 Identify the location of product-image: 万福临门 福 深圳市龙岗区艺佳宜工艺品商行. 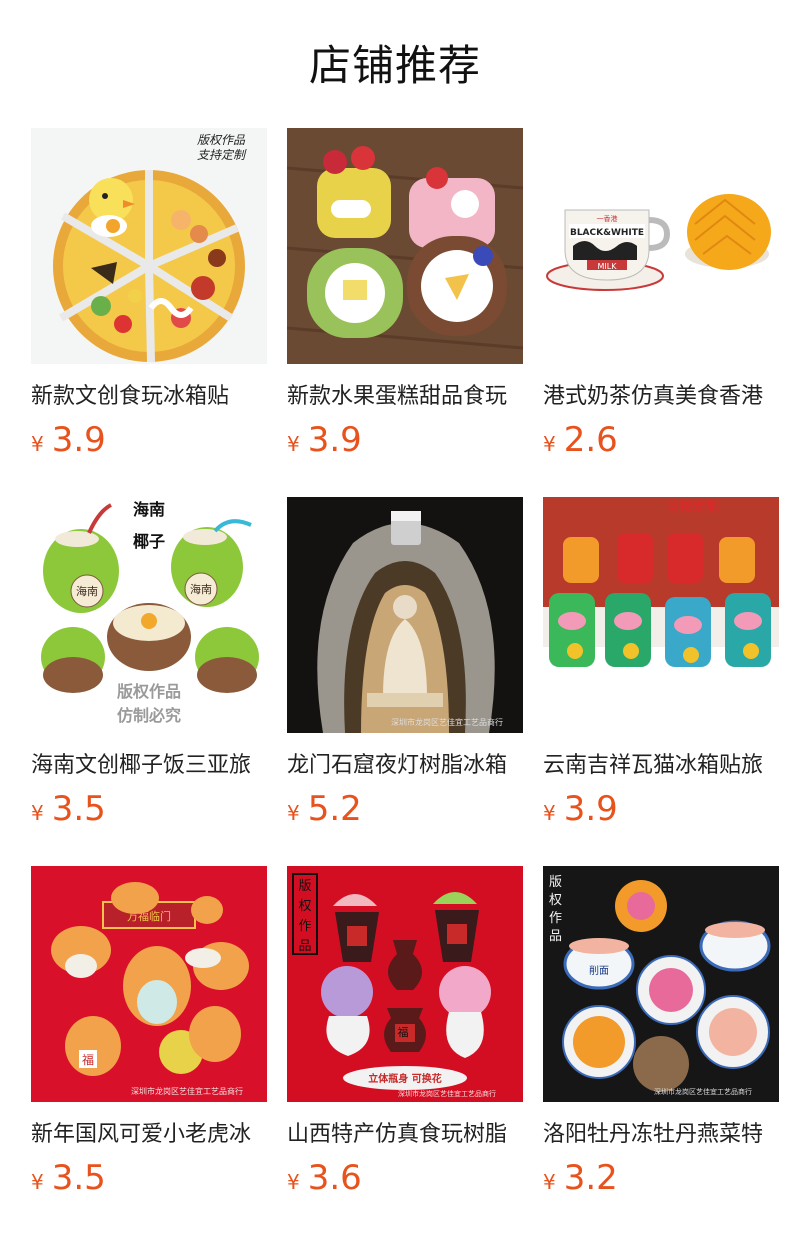
(149, 984).